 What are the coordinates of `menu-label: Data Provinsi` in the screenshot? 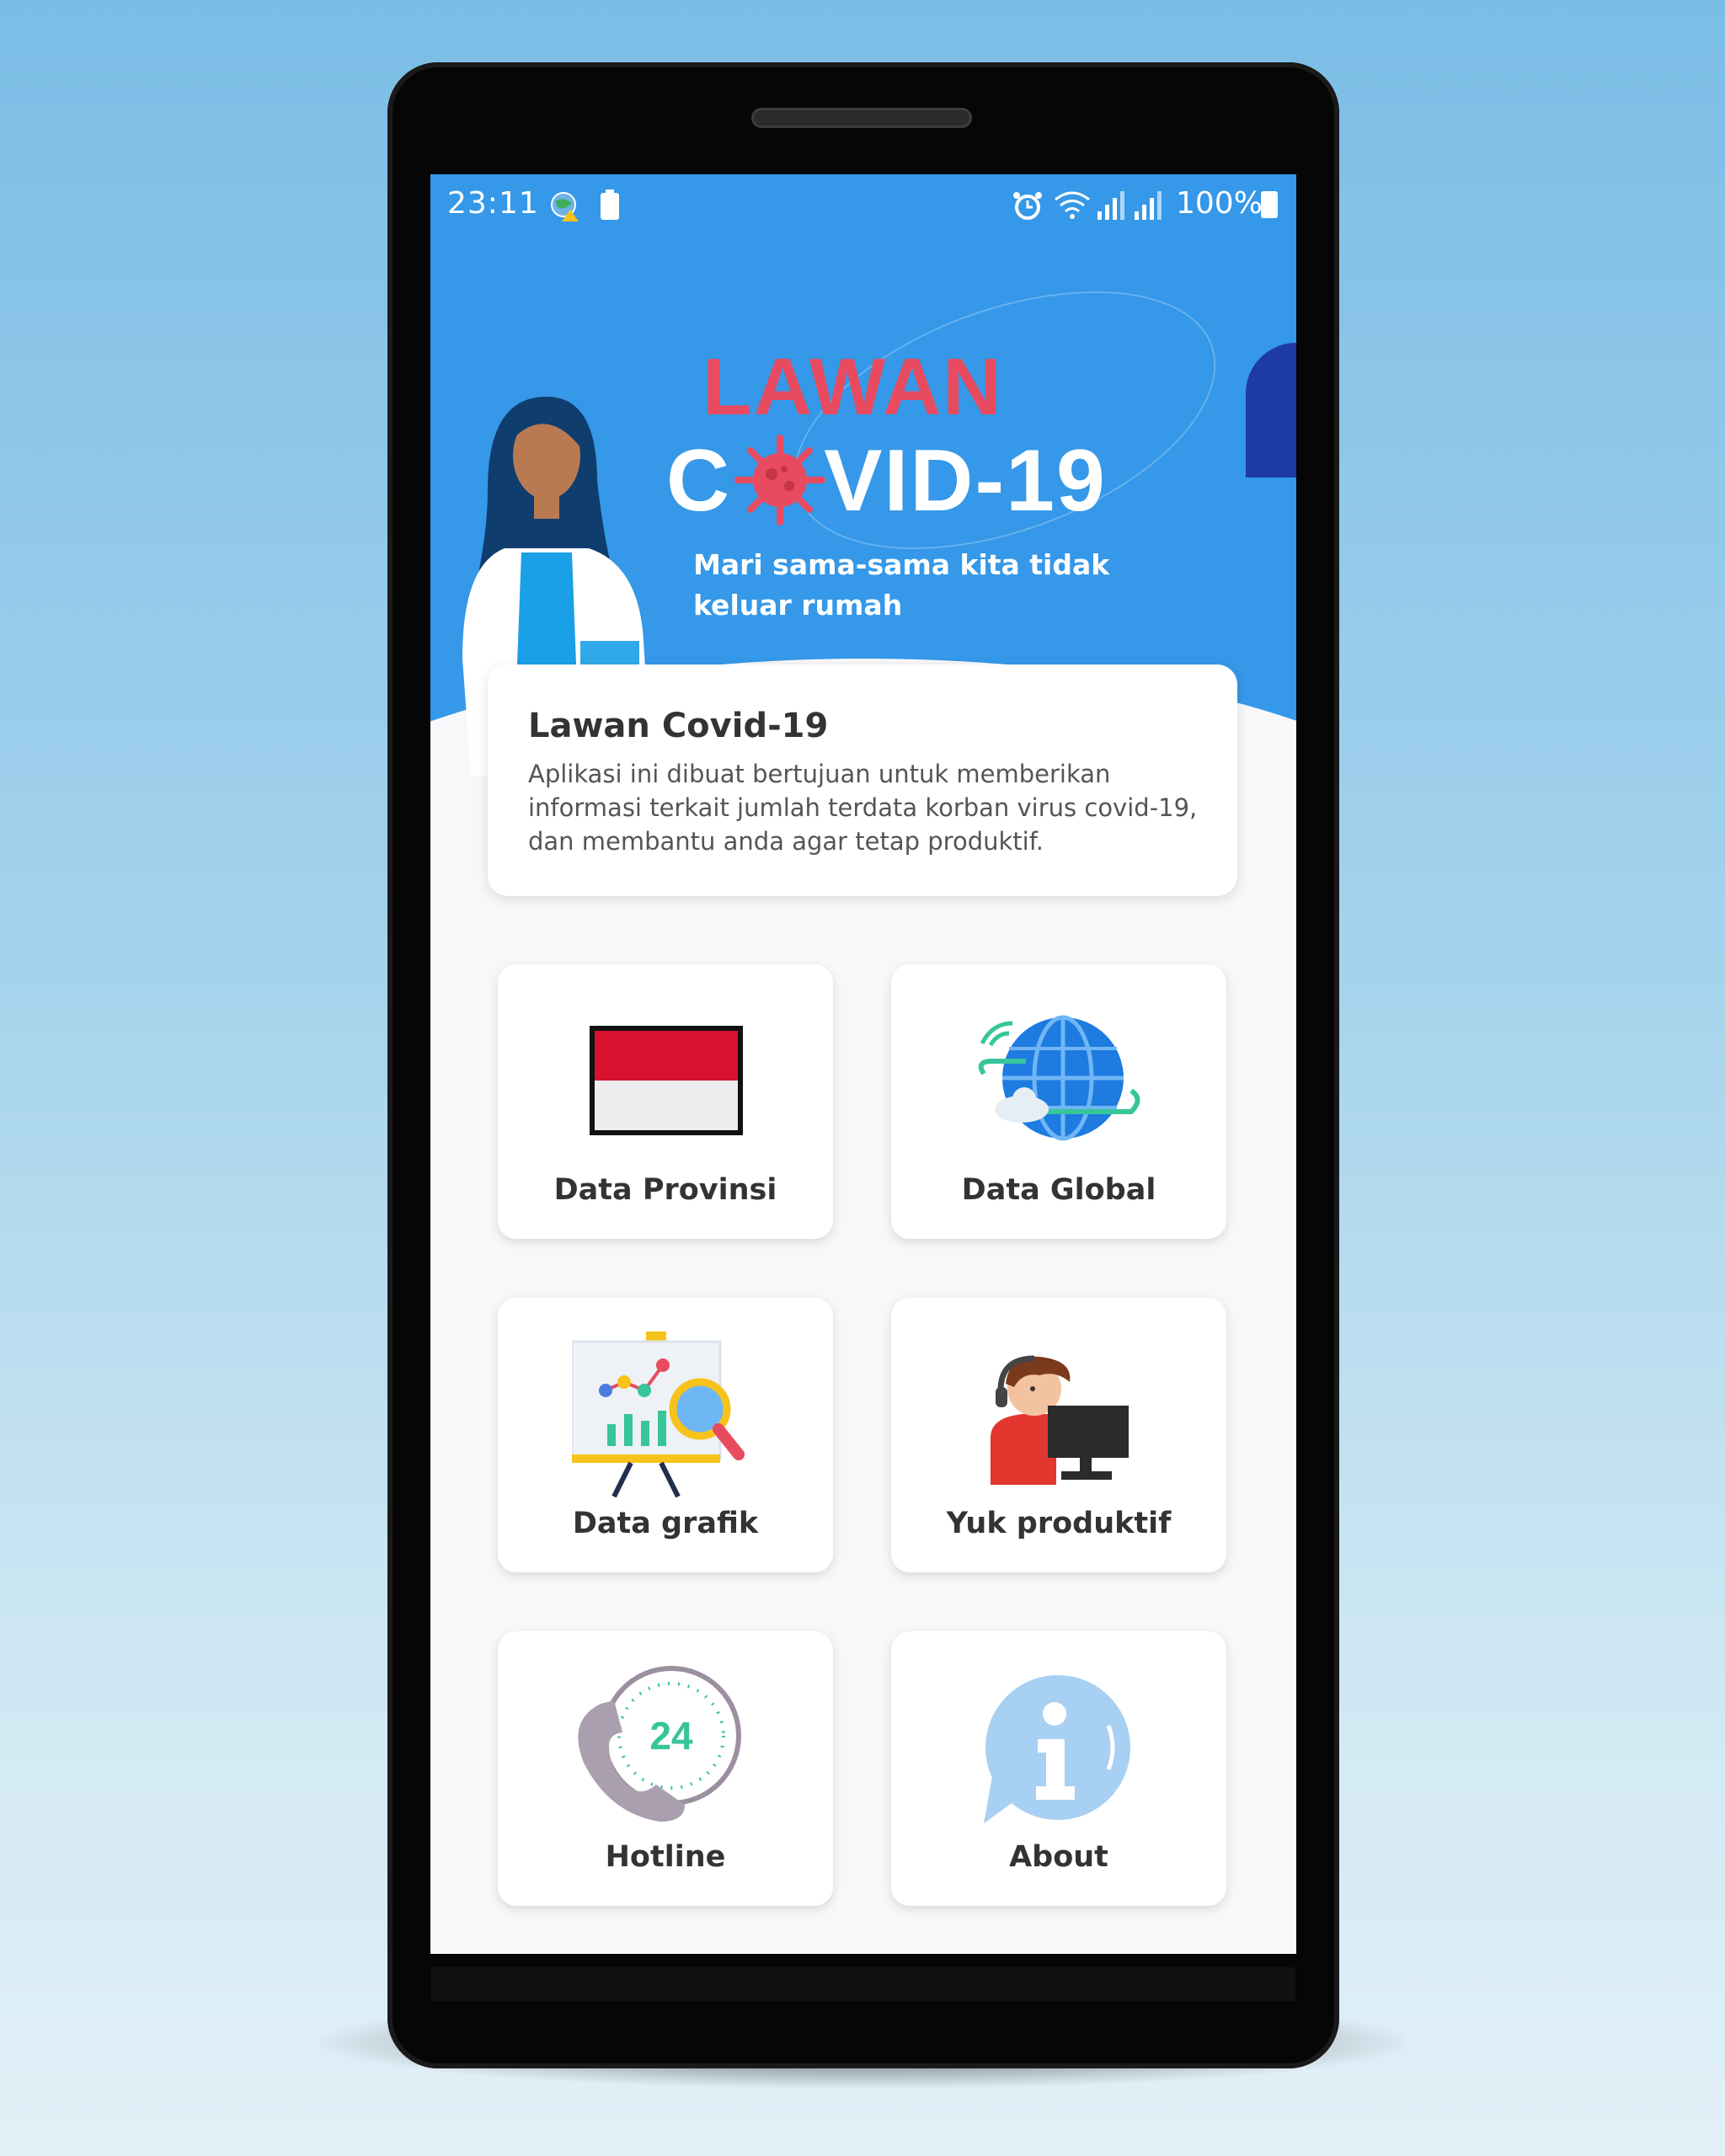 It's located at (665, 1190).